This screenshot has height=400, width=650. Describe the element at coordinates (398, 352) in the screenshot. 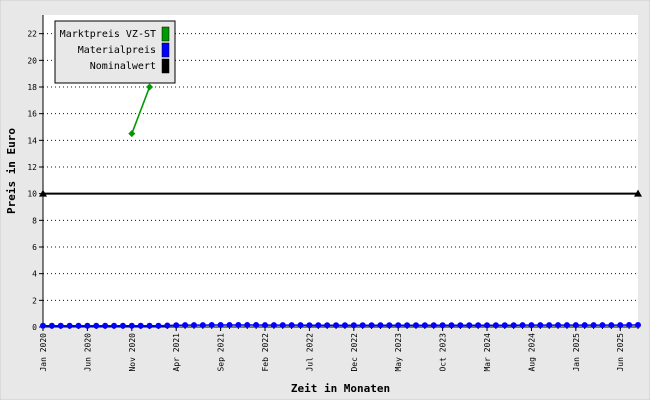

I see `x-tick-label: May 2023` at that location.